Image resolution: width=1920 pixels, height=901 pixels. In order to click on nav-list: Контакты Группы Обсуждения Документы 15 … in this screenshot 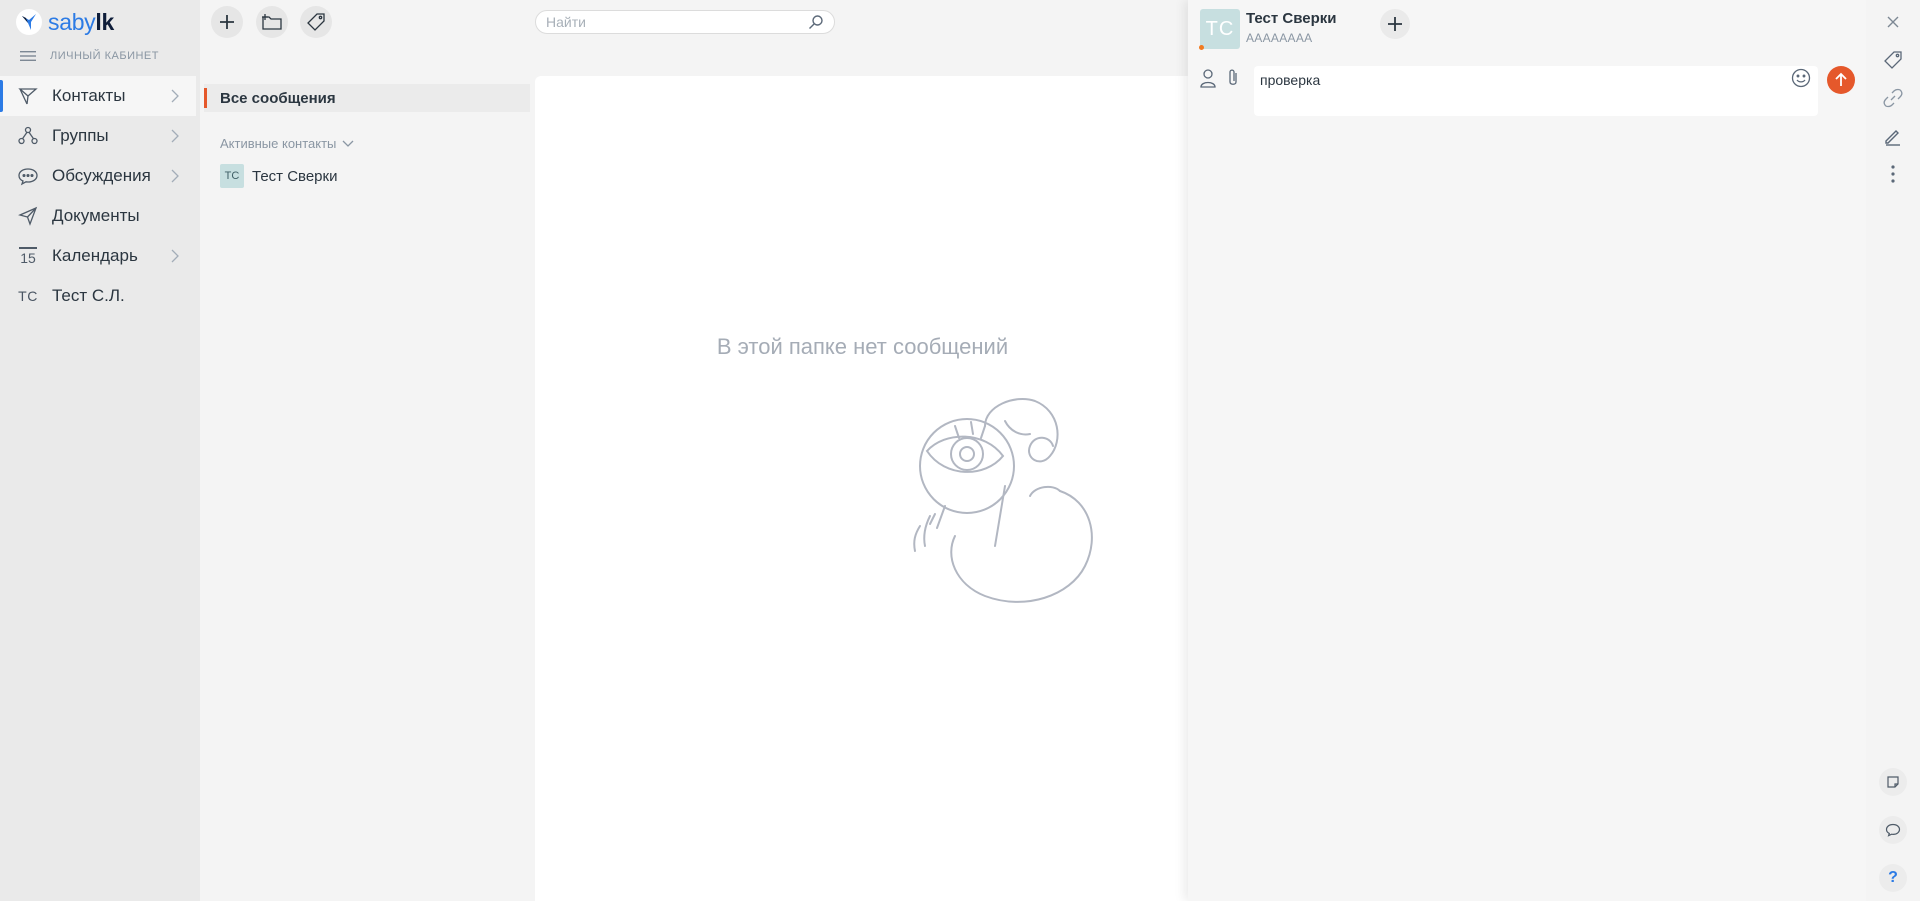, I will do `click(98, 196)`.